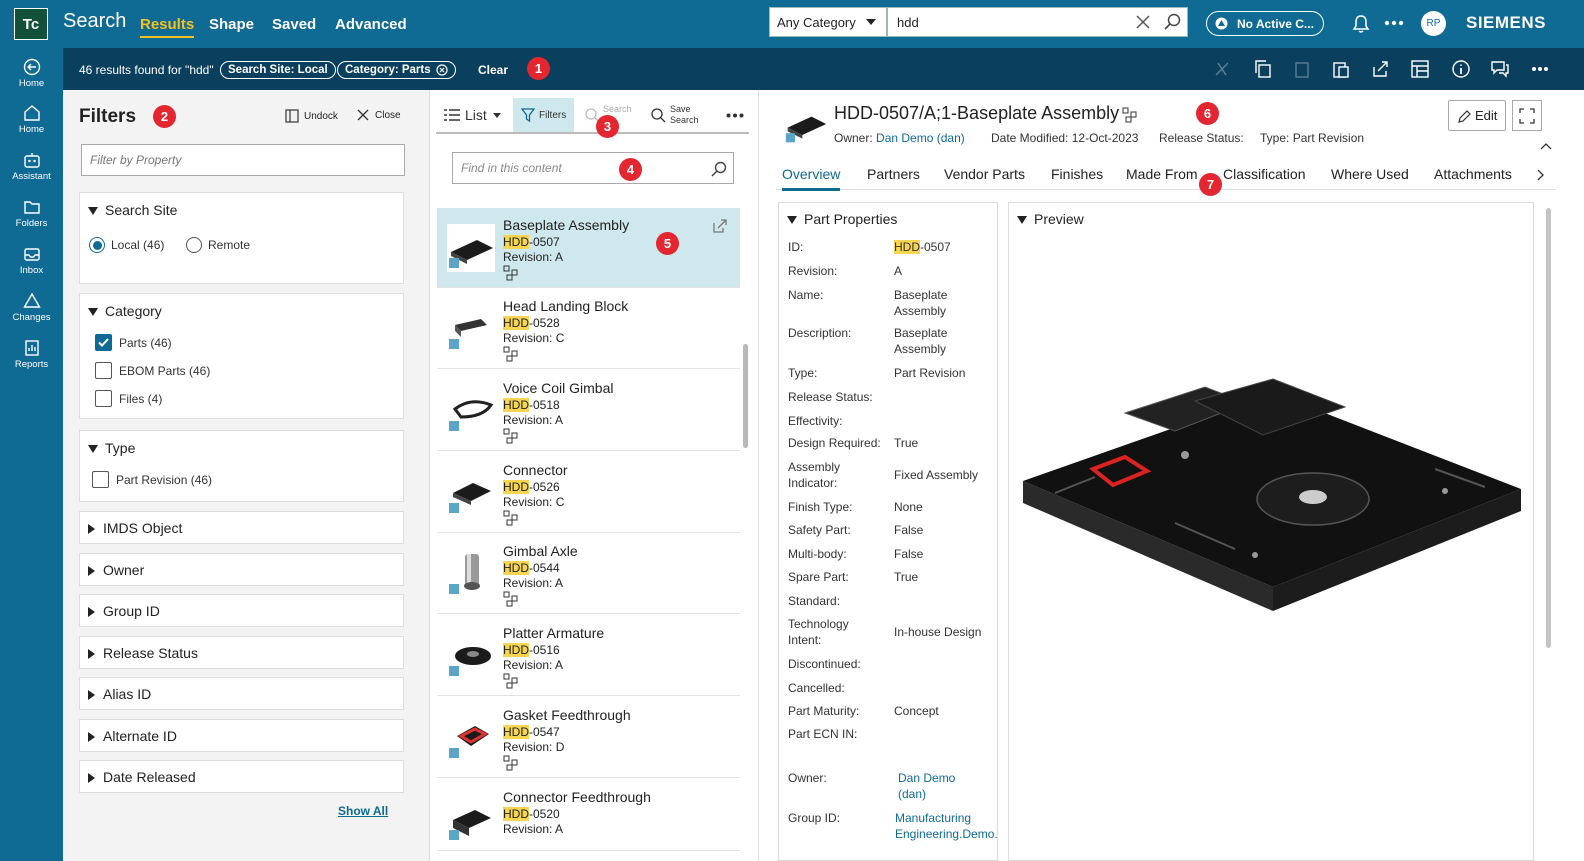 This screenshot has height=861, width=1584. Describe the element at coordinates (1264, 174) in the screenshot. I see `tab-classification: Classification` at that location.